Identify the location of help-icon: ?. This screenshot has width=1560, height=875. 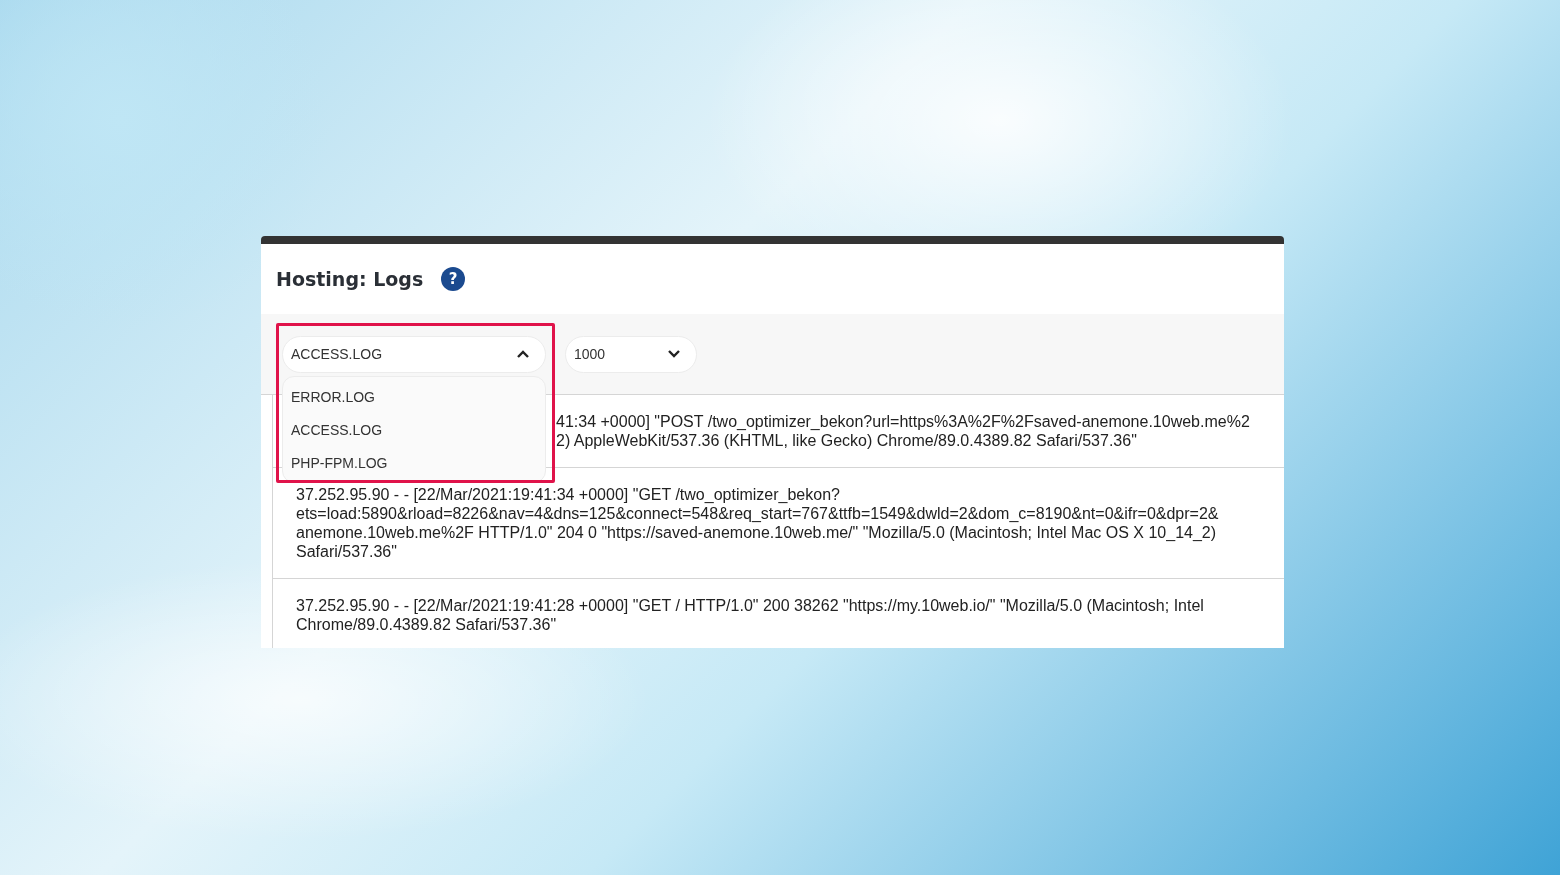
(453, 279).